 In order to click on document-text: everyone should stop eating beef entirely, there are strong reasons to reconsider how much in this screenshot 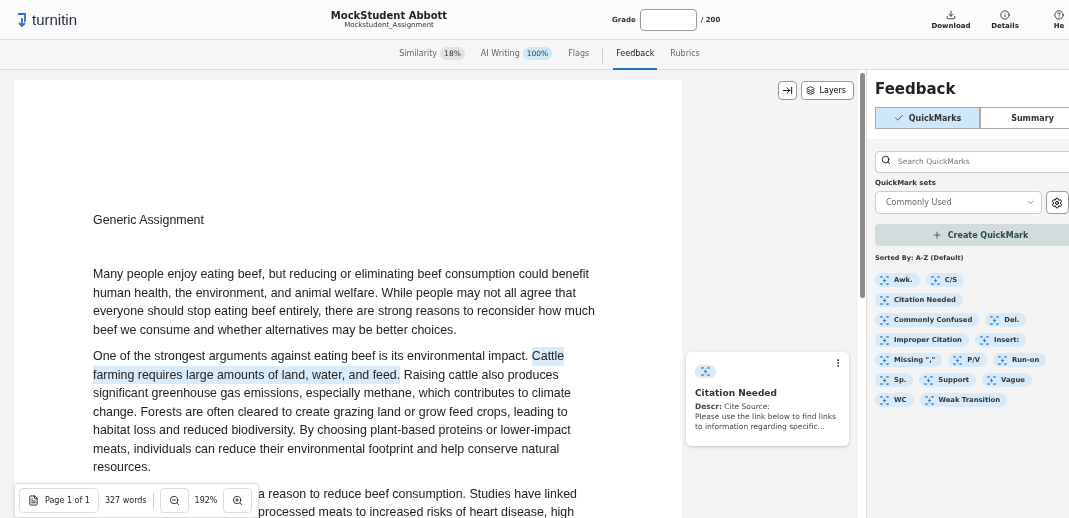, I will do `click(344, 311)`.